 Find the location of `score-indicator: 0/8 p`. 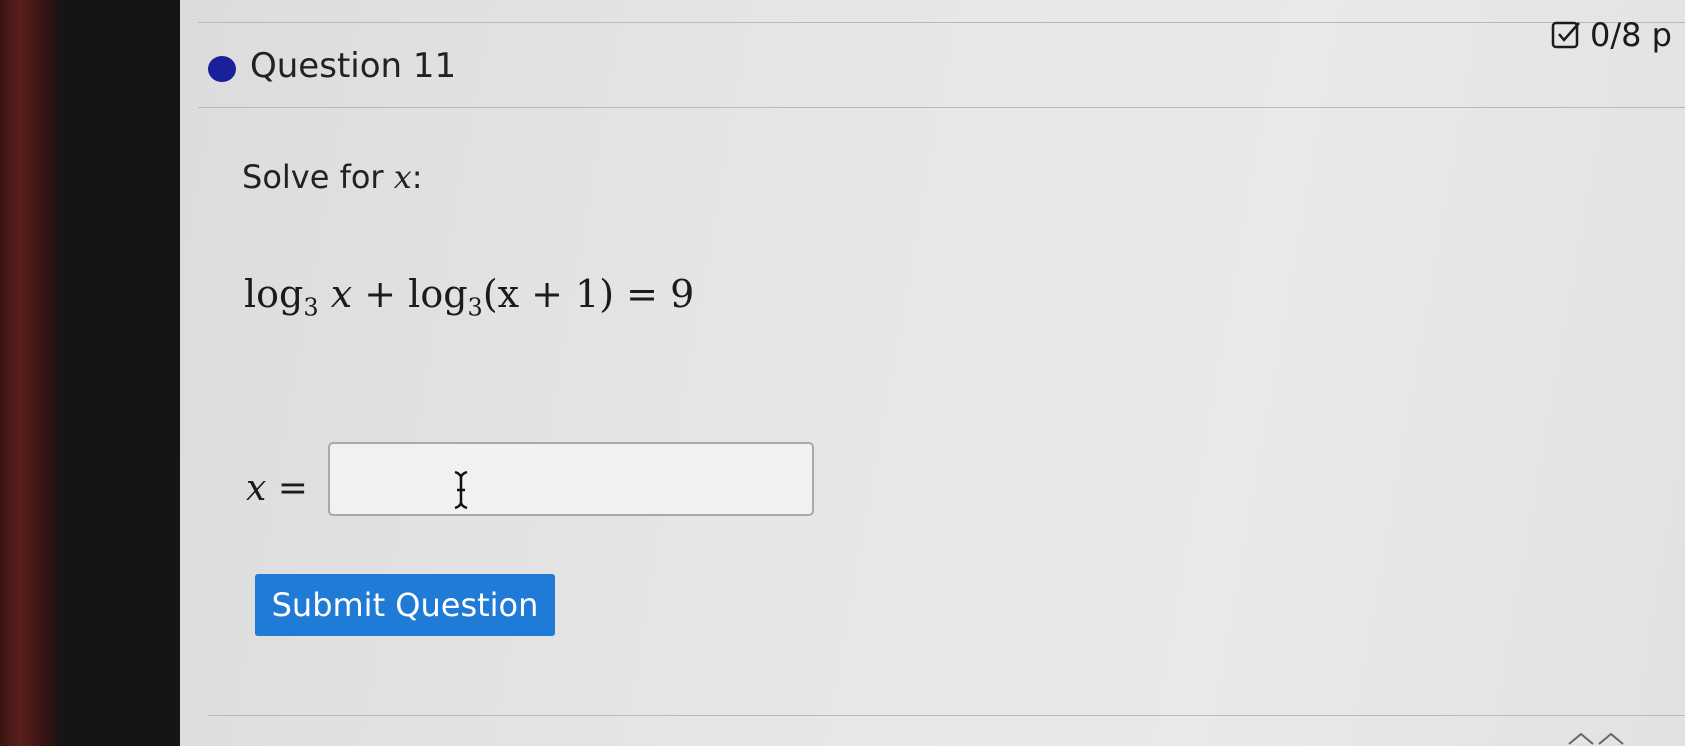

score-indicator: 0/8 p is located at coordinates (1611, 35).